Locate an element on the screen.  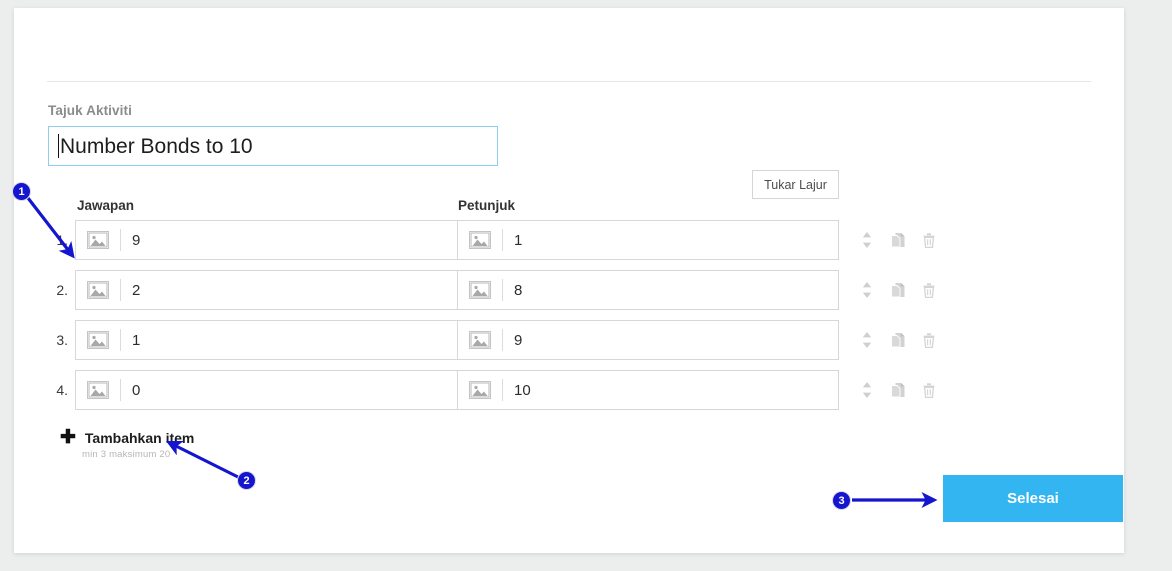
table-row: 1. 9 1 is located at coordinates (569, 240).